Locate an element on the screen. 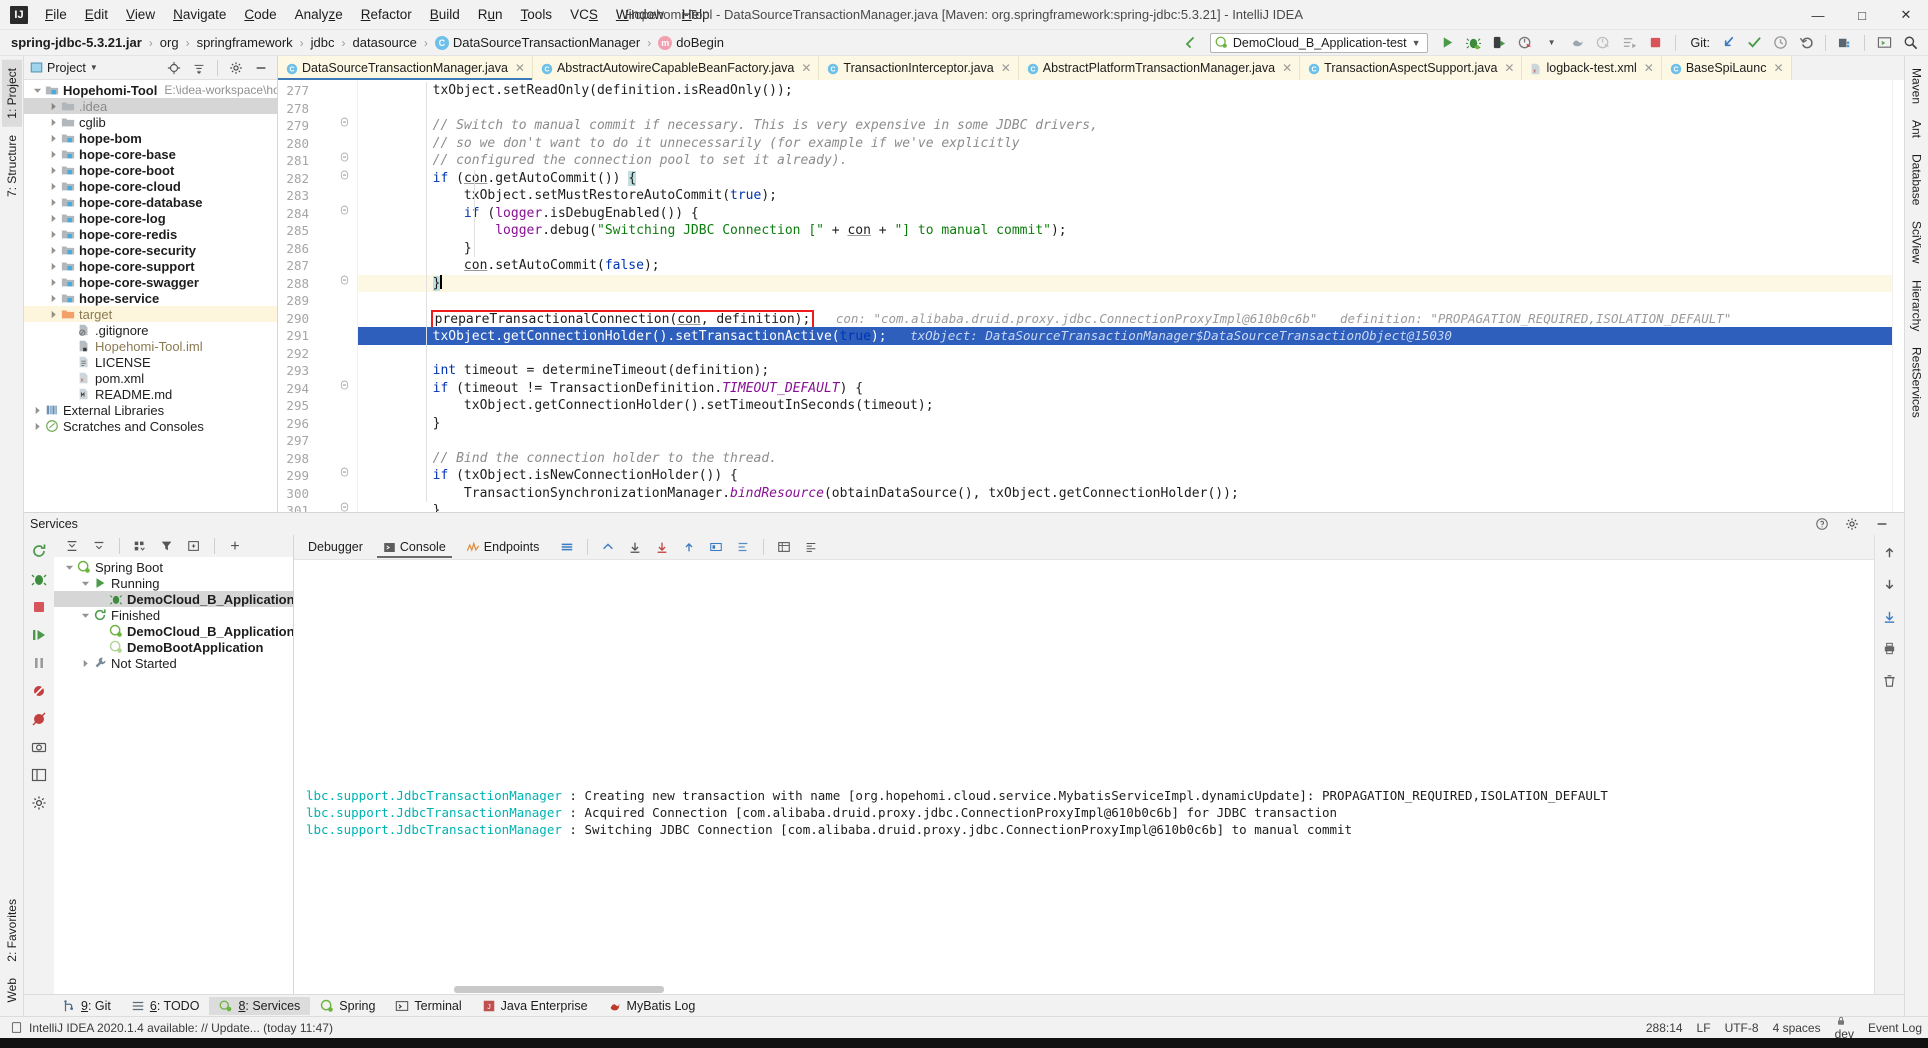  run-button is located at coordinates (1448, 43).